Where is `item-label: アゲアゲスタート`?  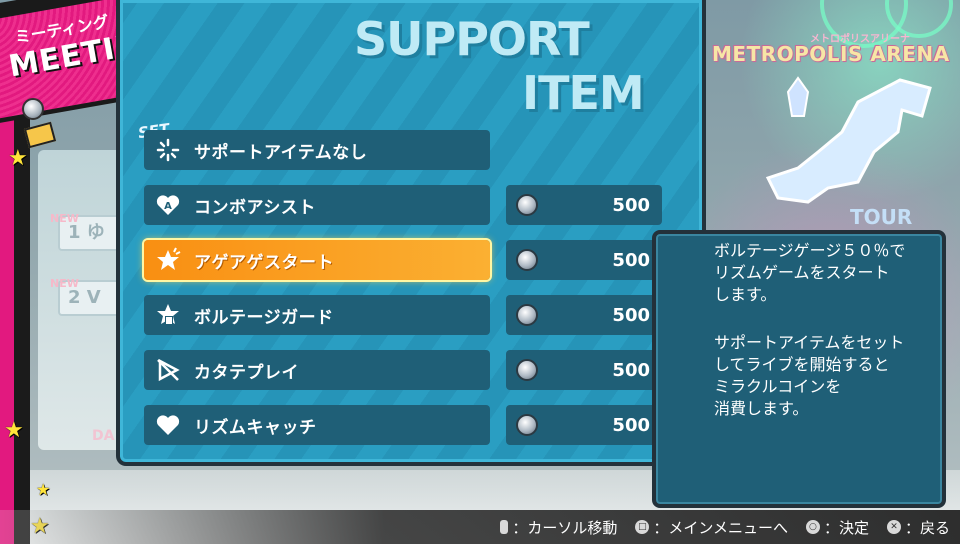
item-label: アゲアゲスタート is located at coordinates (264, 262).